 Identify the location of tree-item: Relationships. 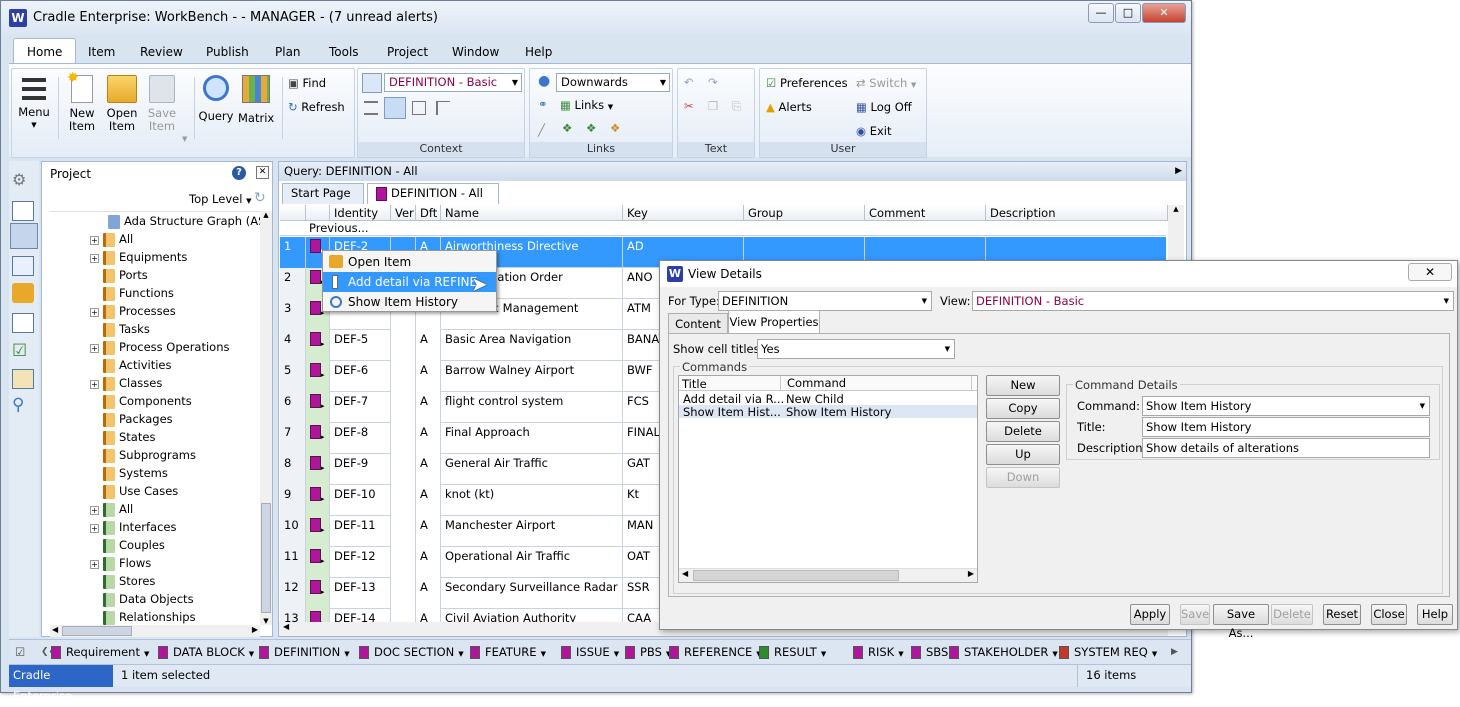
(155, 616).